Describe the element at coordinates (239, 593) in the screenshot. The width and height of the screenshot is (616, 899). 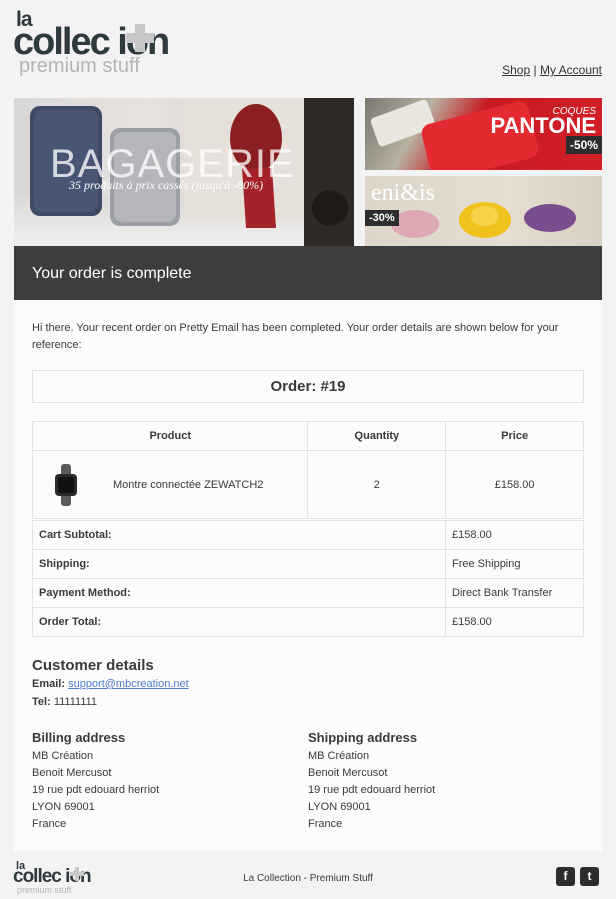
I see `payment-method-label: Payment Method:` at that location.